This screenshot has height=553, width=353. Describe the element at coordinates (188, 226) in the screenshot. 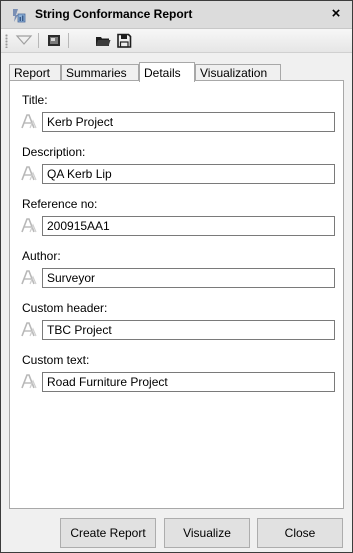

I see `reference-no-input: 200915AA1` at that location.